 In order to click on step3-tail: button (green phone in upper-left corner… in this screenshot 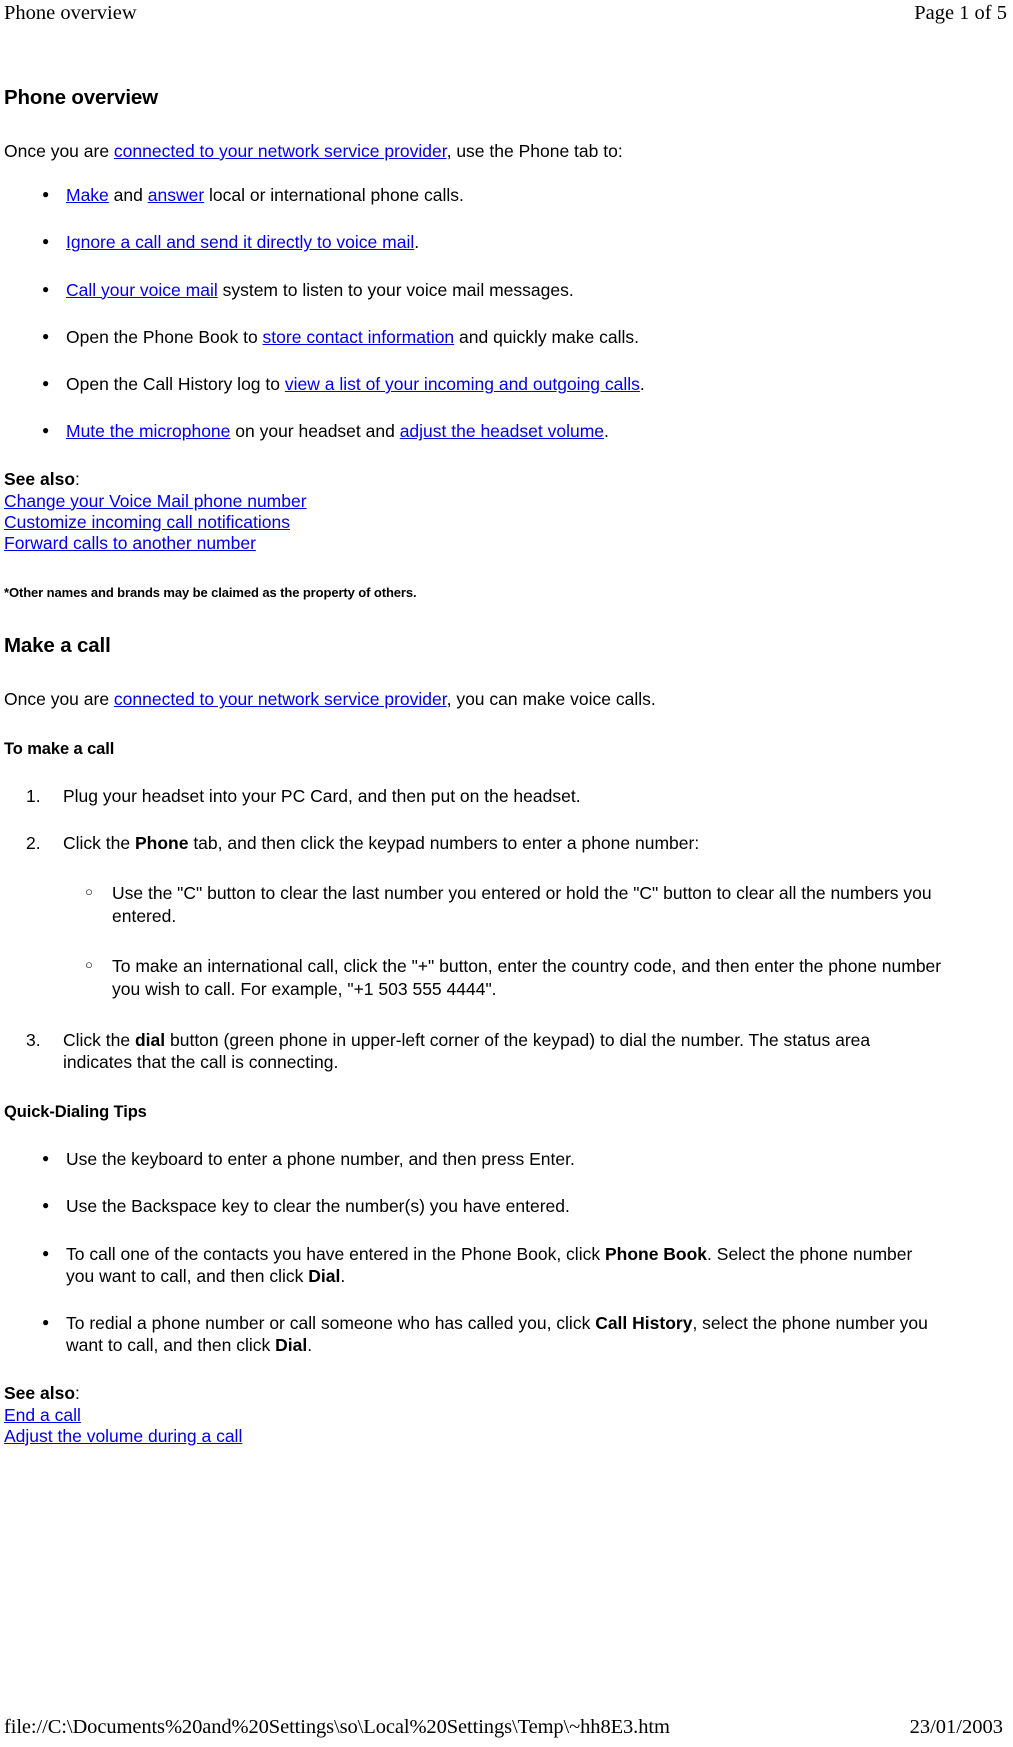, I will do `click(467, 1051)`.